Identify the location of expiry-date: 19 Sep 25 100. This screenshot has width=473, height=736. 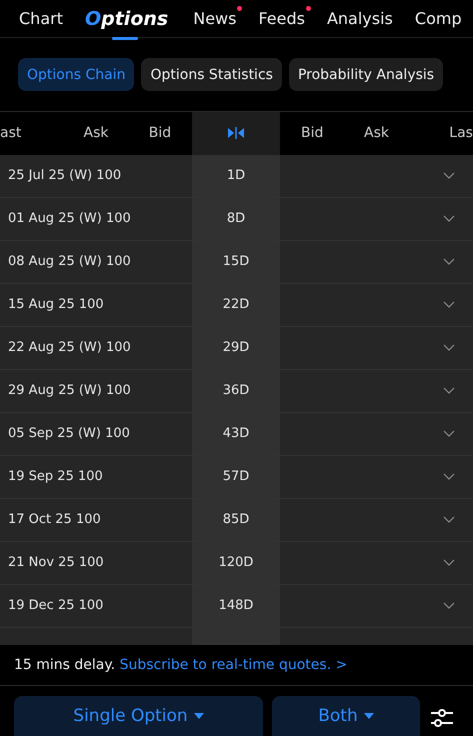
(55, 476).